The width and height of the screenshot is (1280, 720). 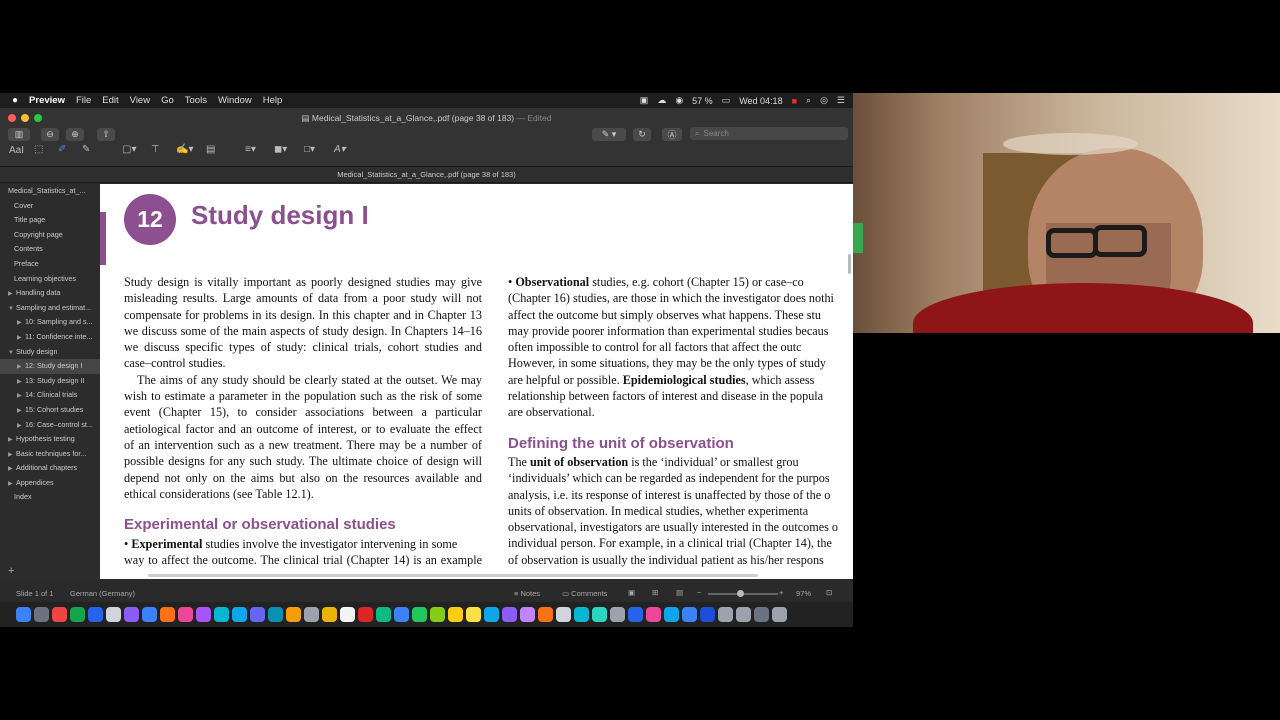 What do you see at coordinates (841, 100) in the screenshot?
I see `control-center-icon: ☰` at bounding box center [841, 100].